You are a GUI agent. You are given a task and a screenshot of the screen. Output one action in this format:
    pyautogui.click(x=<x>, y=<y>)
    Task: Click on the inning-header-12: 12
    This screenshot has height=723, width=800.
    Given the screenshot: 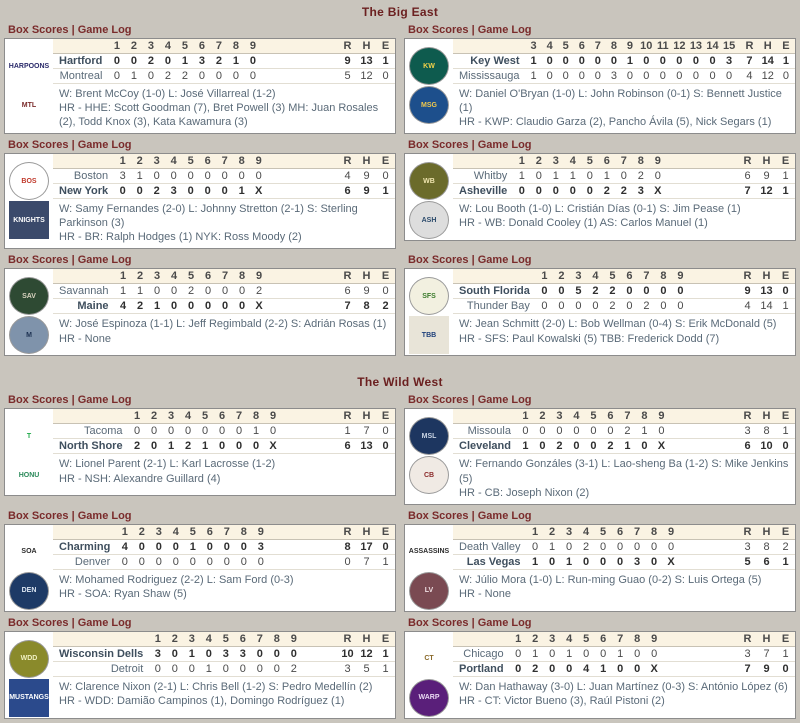 What is the action you would take?
    pyautogui.click(x=679, y=46)
    